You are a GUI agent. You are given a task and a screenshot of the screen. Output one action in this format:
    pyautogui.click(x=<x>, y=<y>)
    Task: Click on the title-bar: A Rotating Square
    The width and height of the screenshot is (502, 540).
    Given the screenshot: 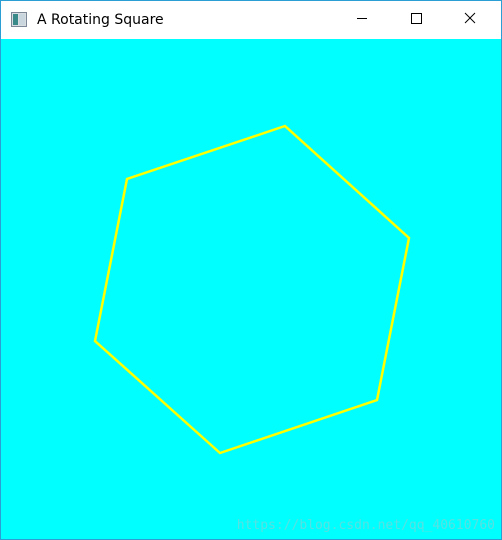 What is the action you would take?
    pyautogui.click(x=251, y=20)
    